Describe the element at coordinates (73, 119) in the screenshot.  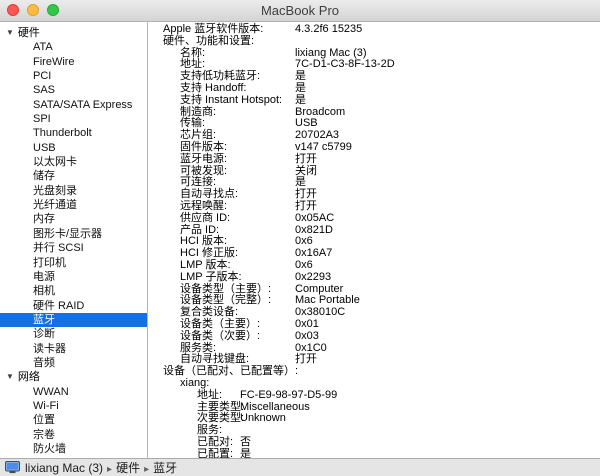
I see `sidebar-item: SPI` at that location.